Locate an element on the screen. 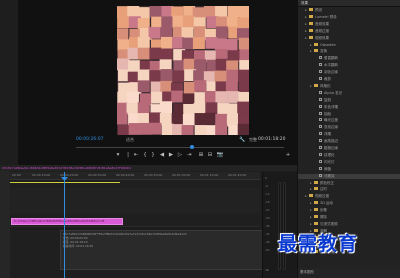 This screenshot has width=400, height=278. monitor-scrubber is located at coordinates (157, 147).